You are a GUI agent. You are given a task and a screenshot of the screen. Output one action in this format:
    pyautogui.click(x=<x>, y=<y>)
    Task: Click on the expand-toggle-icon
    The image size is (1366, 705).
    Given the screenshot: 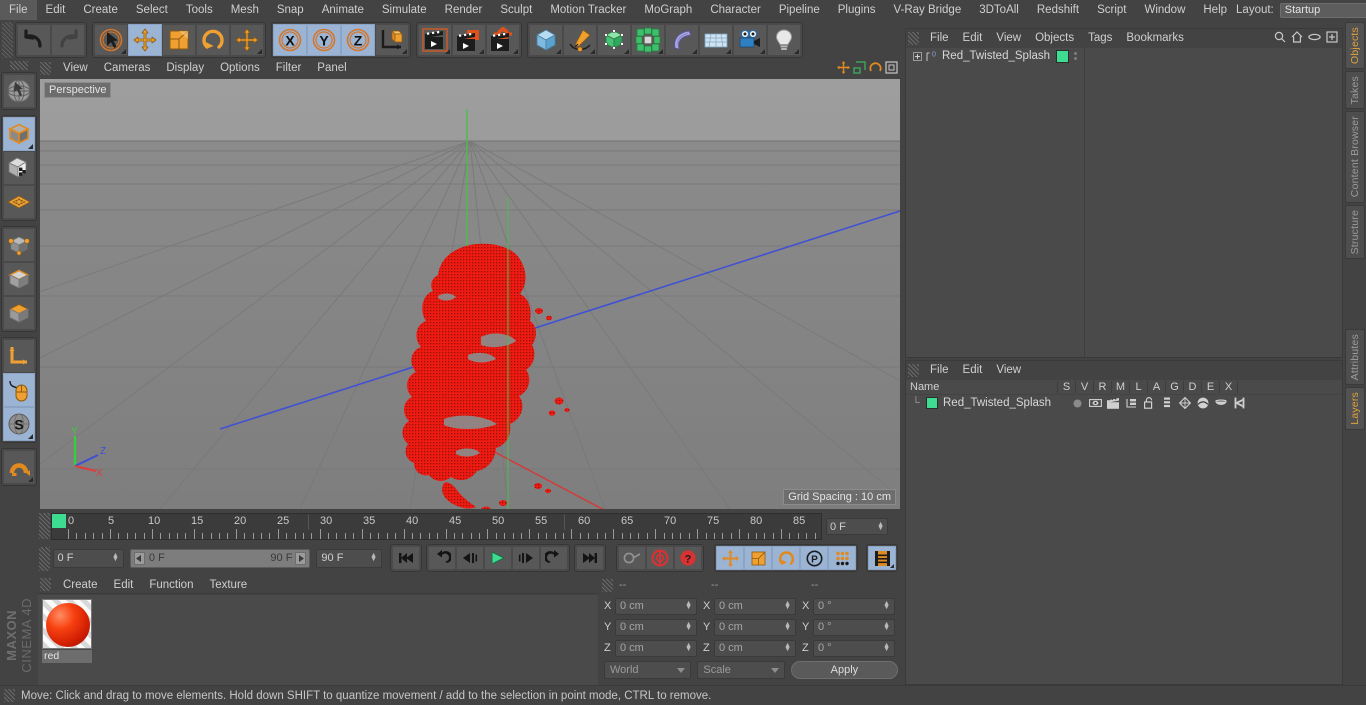 What is the action you would take?
    pyautogui.click(x=917, y=56)
    